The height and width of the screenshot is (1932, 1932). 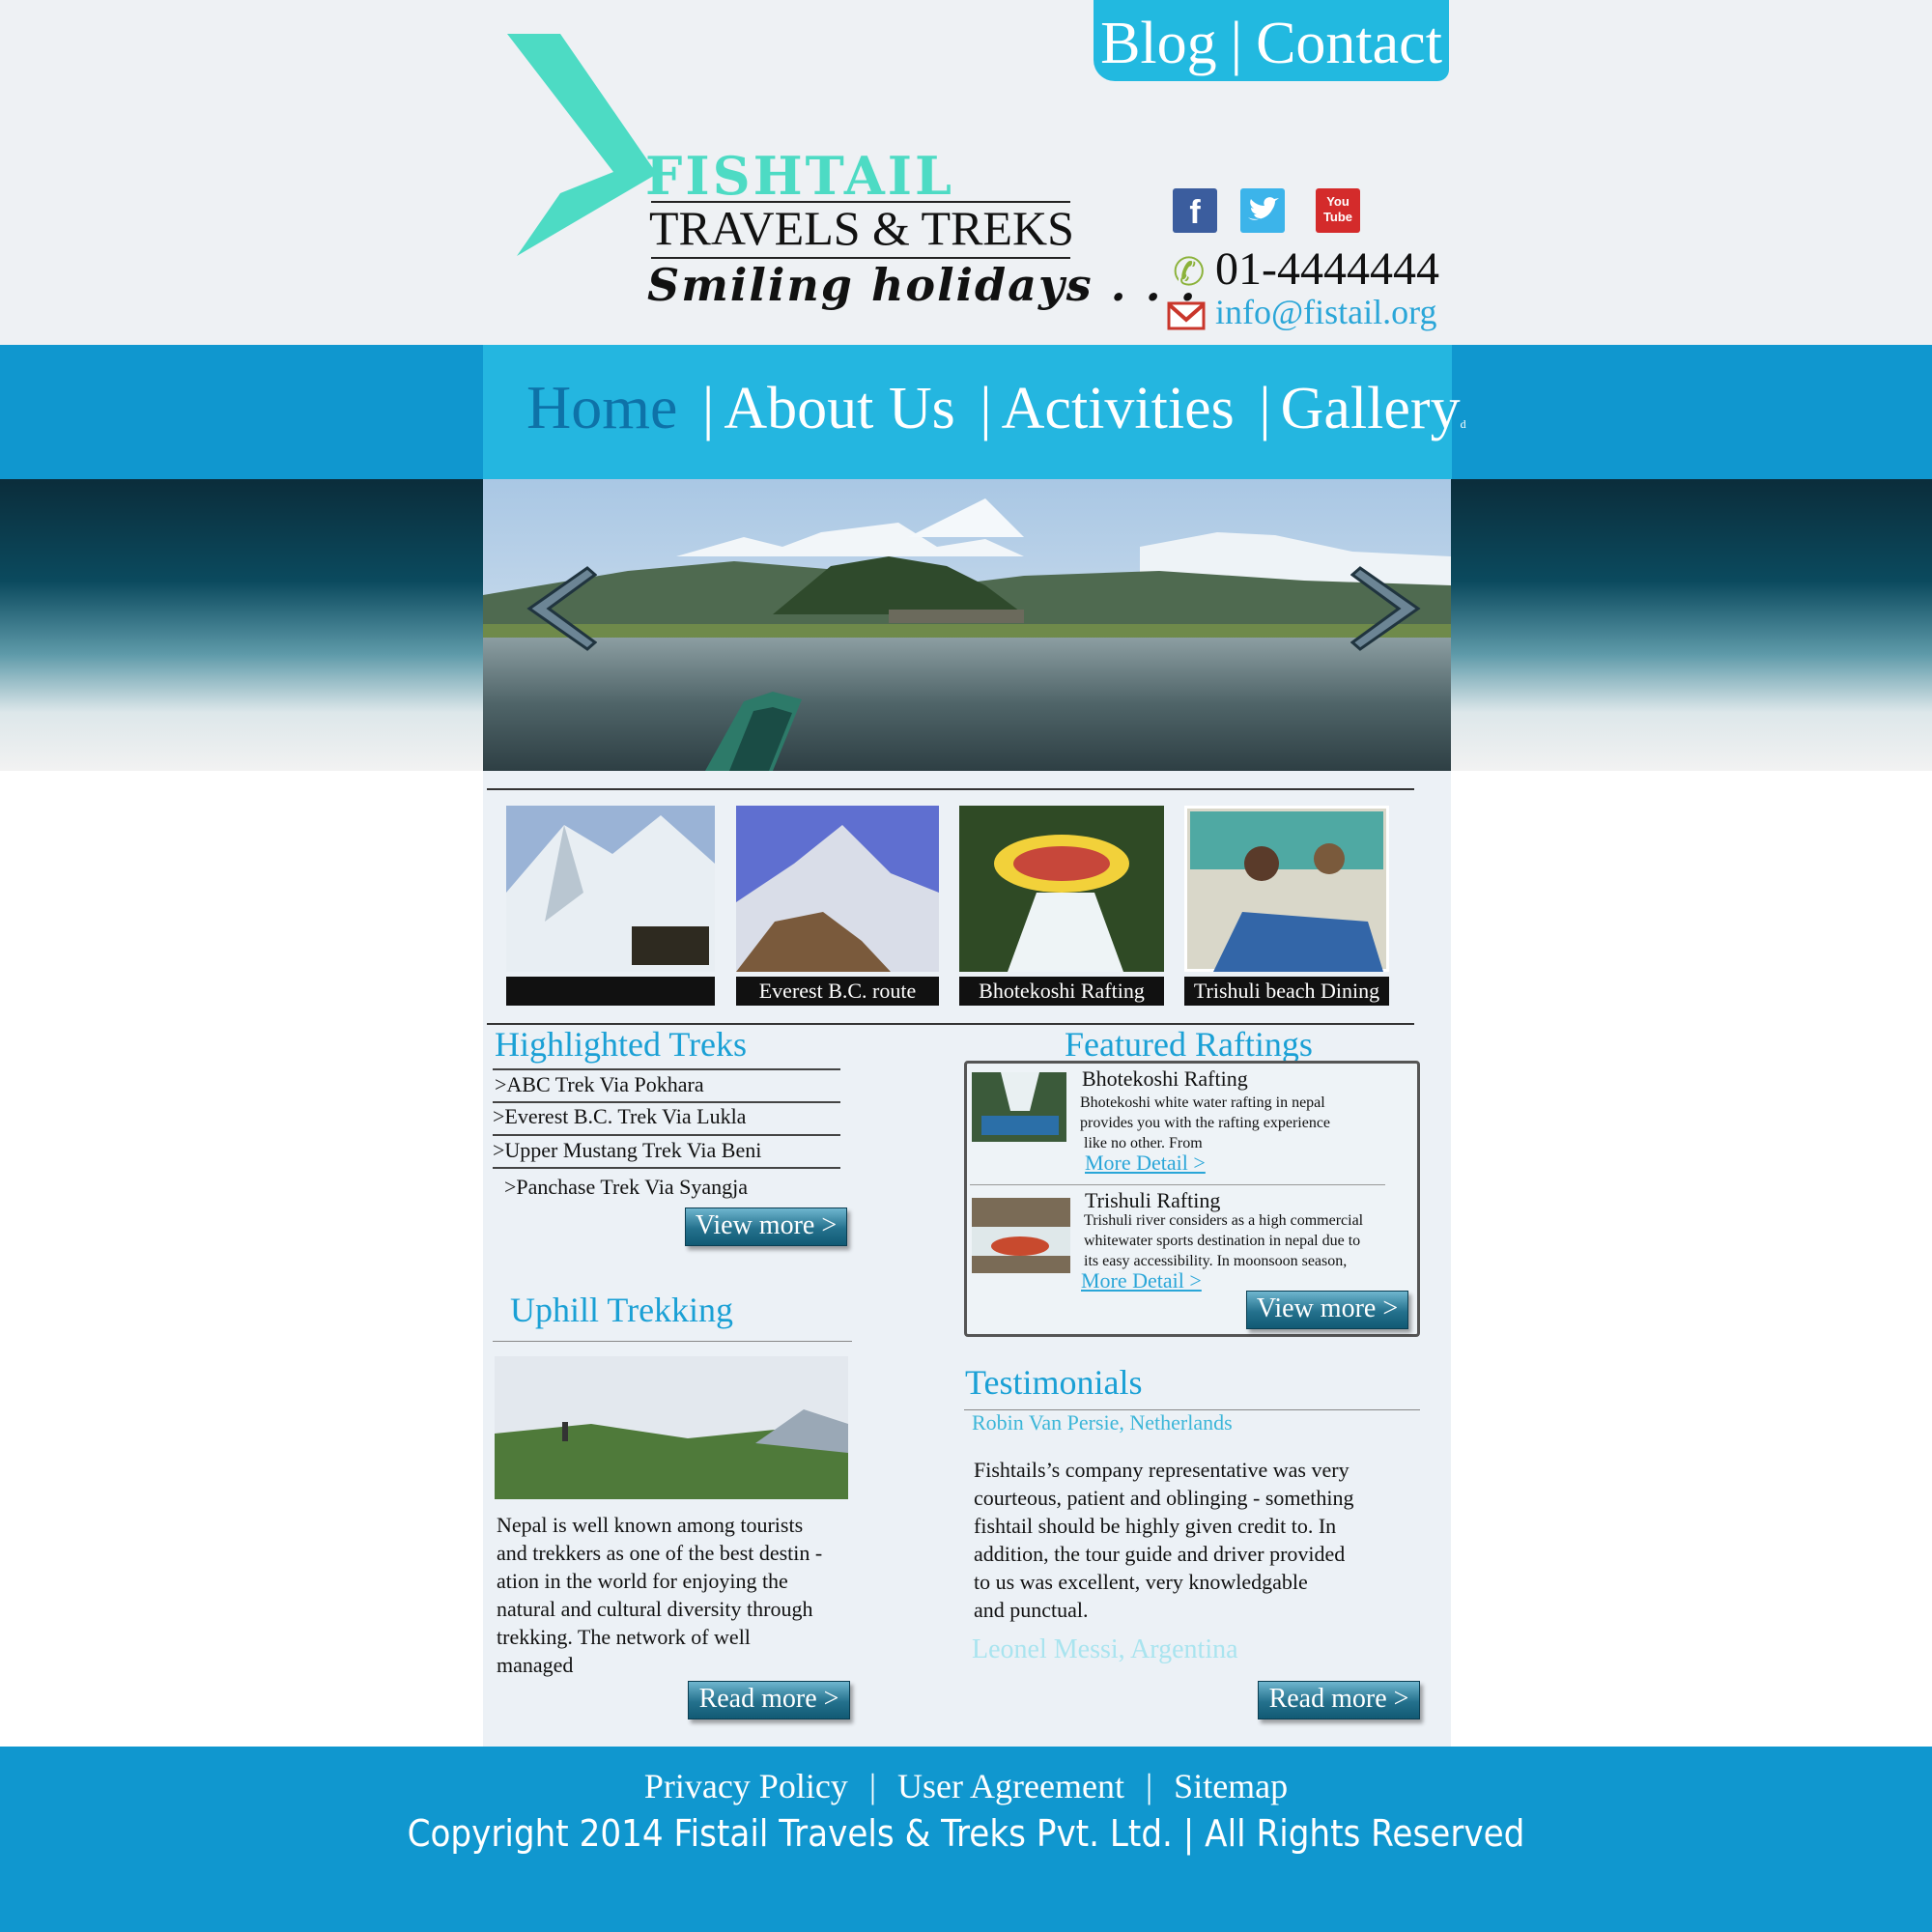 I want to click on thumbnail-trishuli-image, so click(x=1286, y=889).